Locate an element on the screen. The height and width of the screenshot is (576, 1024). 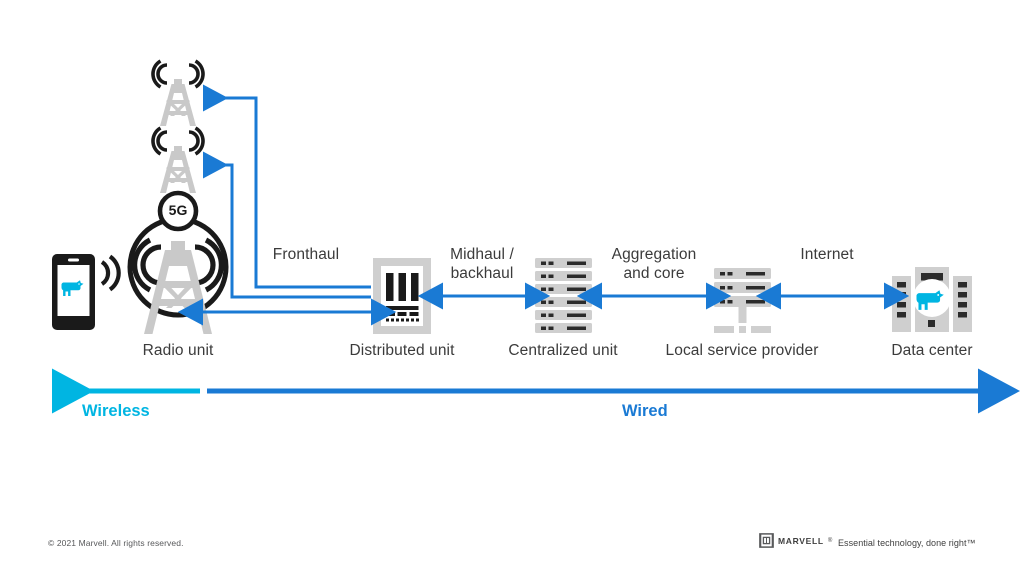
link-label-midhaul-line2: backhaul is located at coordinates (482, 273).